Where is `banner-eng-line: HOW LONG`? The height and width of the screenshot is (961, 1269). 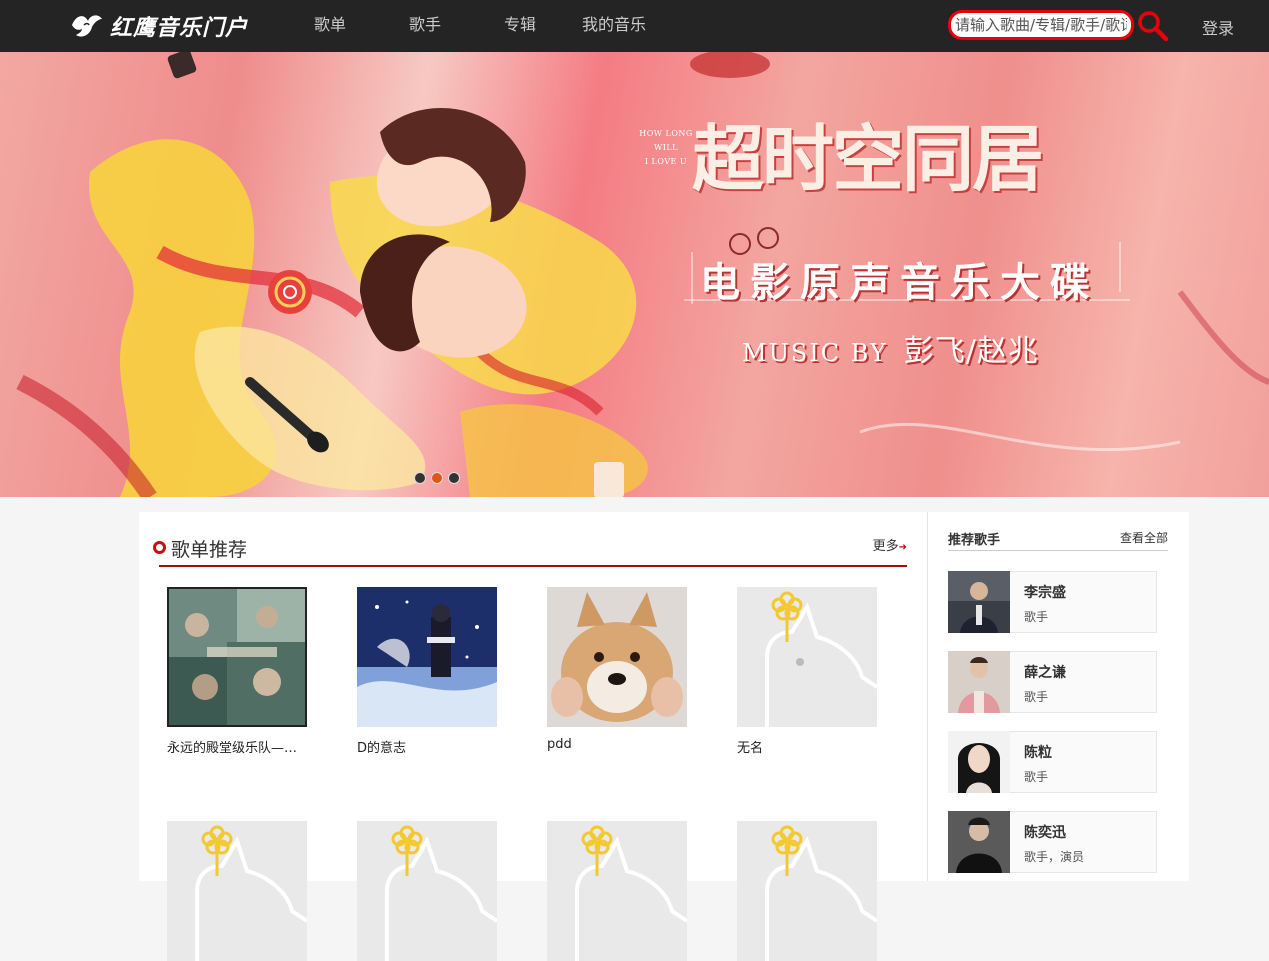
banner-eng-line: HOW LONG is located at coordinates (666, 133).